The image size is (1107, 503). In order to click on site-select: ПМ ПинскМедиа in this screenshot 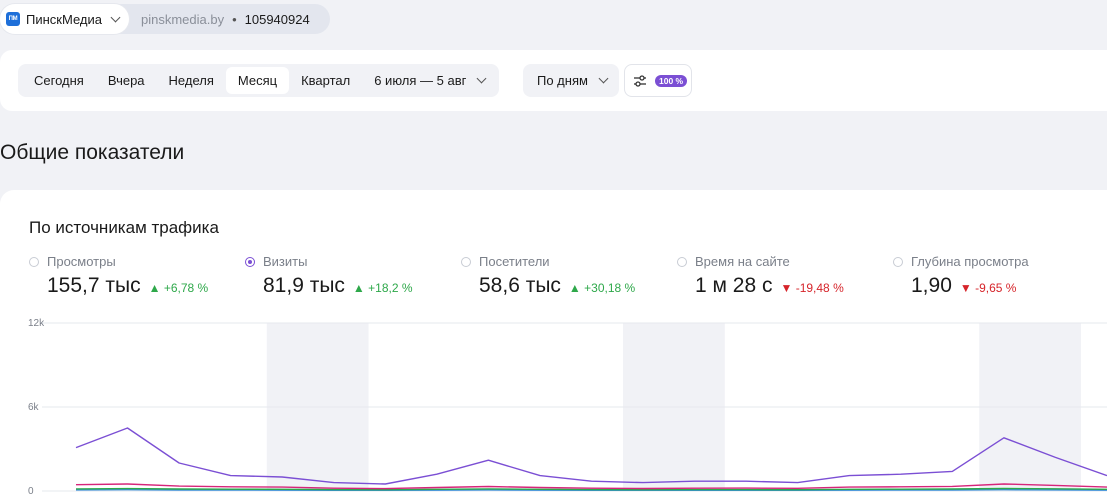, I will do `click(64, 19)`.